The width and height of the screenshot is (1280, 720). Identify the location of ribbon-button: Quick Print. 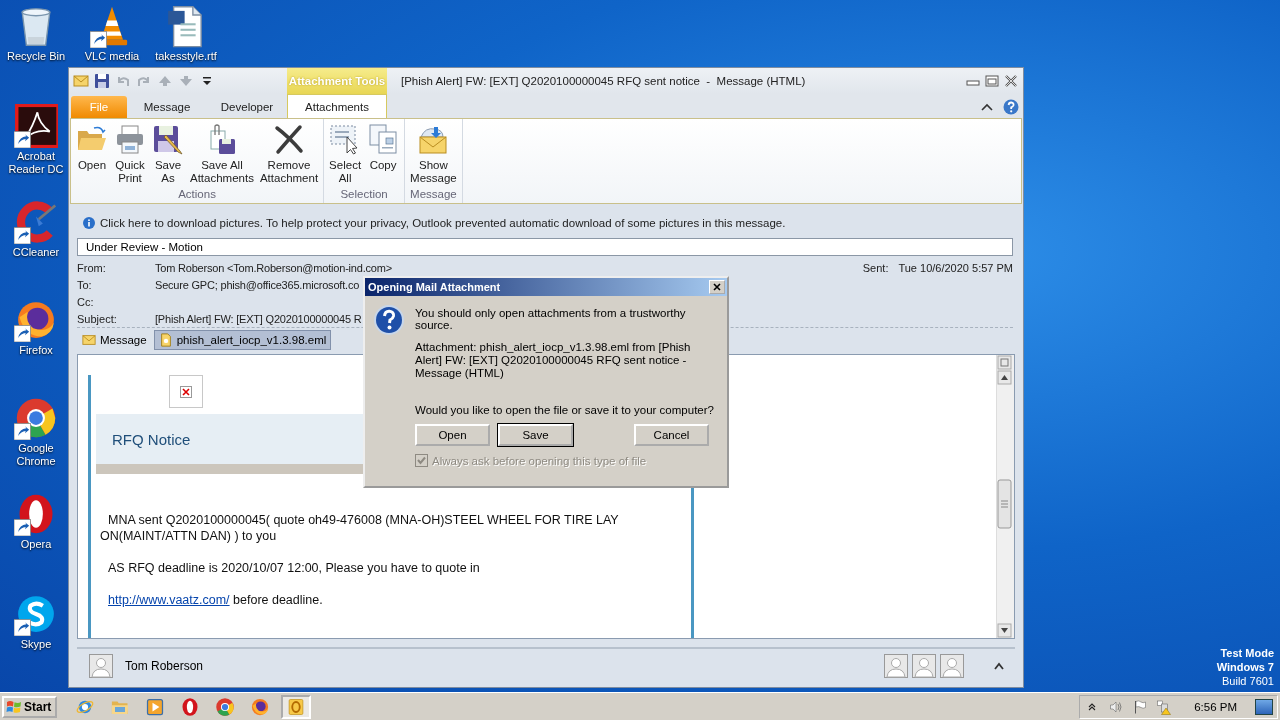
(130, 154).